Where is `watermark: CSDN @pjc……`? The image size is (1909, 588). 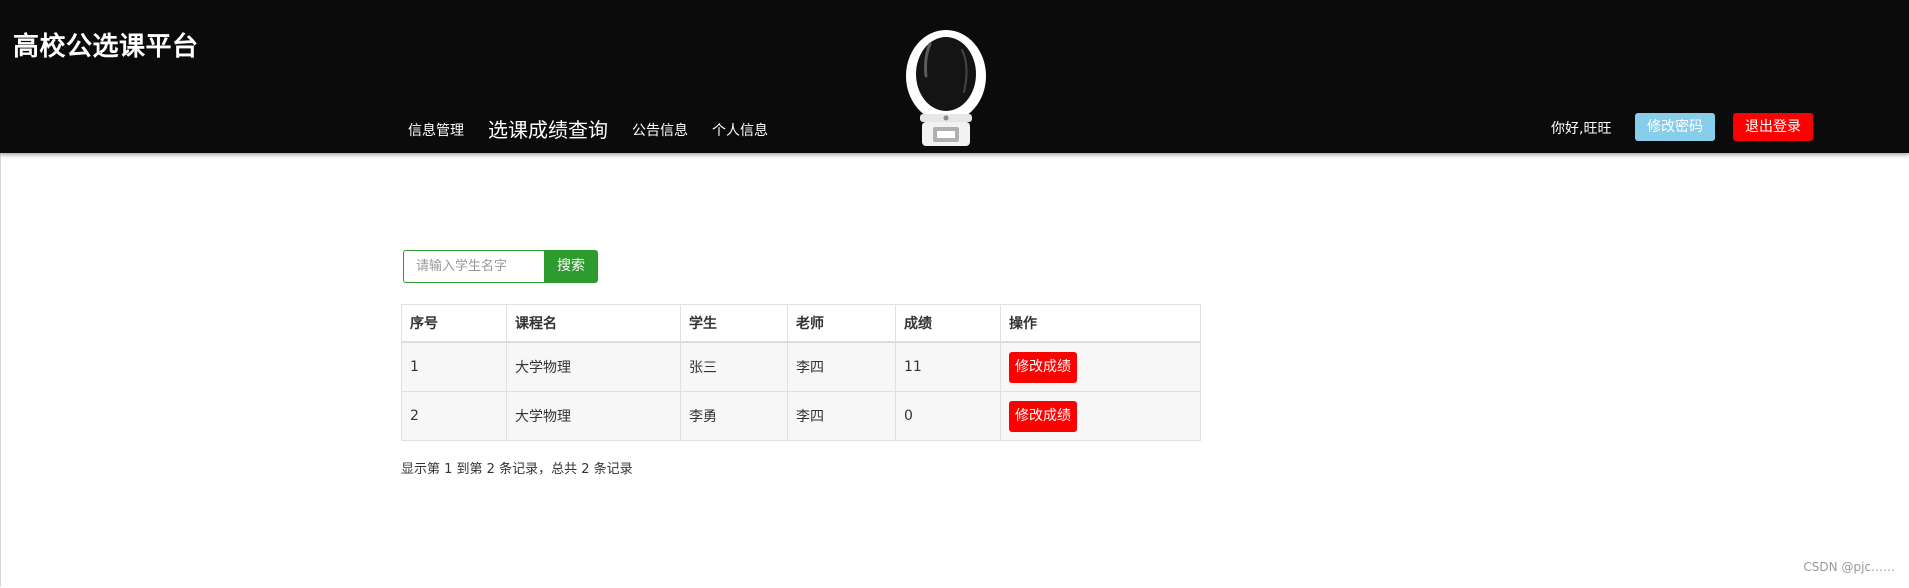 watermark: CSDN @pjc…… is located at coordinates (1849, 567).